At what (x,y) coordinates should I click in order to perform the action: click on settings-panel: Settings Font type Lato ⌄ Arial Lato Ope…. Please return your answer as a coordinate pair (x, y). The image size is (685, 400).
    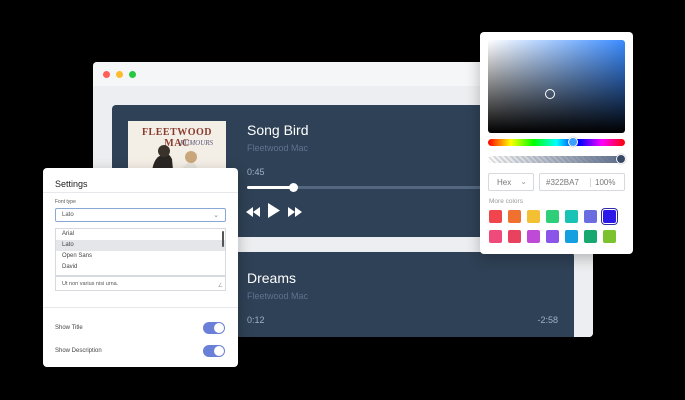
    Looking at the image, I should click on (140, 267).